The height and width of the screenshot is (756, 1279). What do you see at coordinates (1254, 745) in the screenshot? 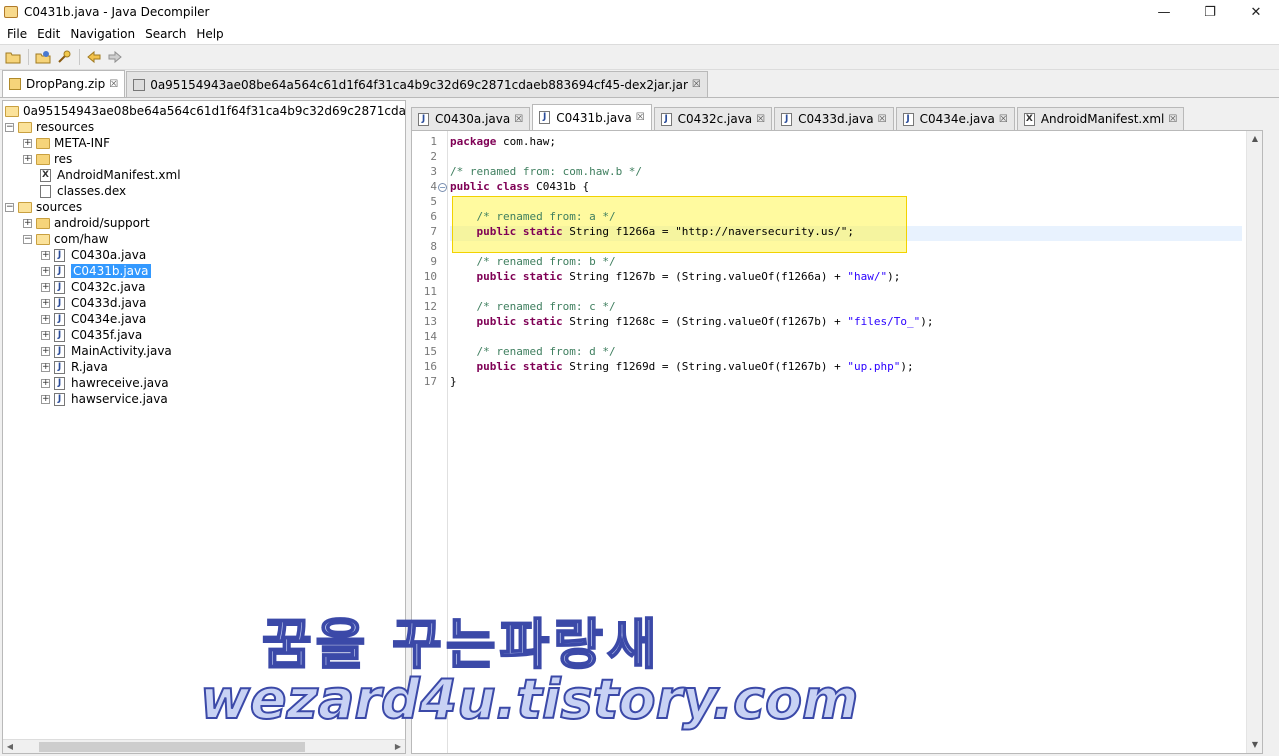
I see `scroll-down-icon: ▼` at bounding box center [1254, 745].